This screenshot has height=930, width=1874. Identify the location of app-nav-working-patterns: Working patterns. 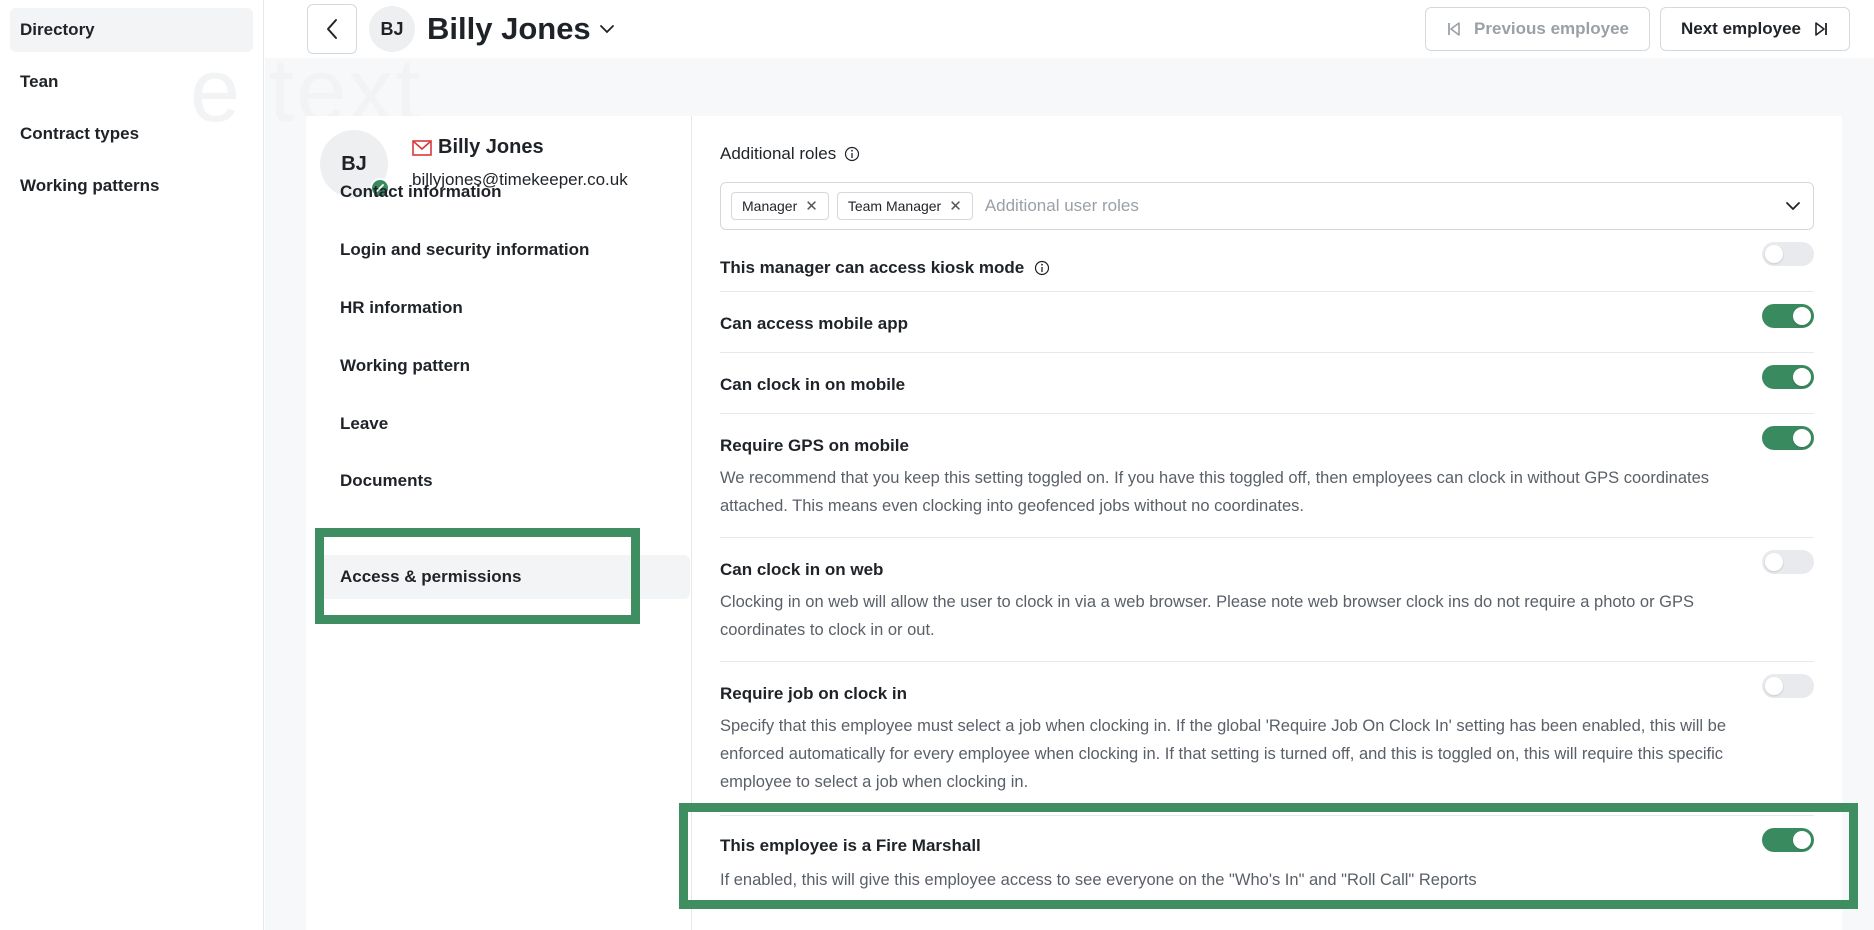
(131, 186).